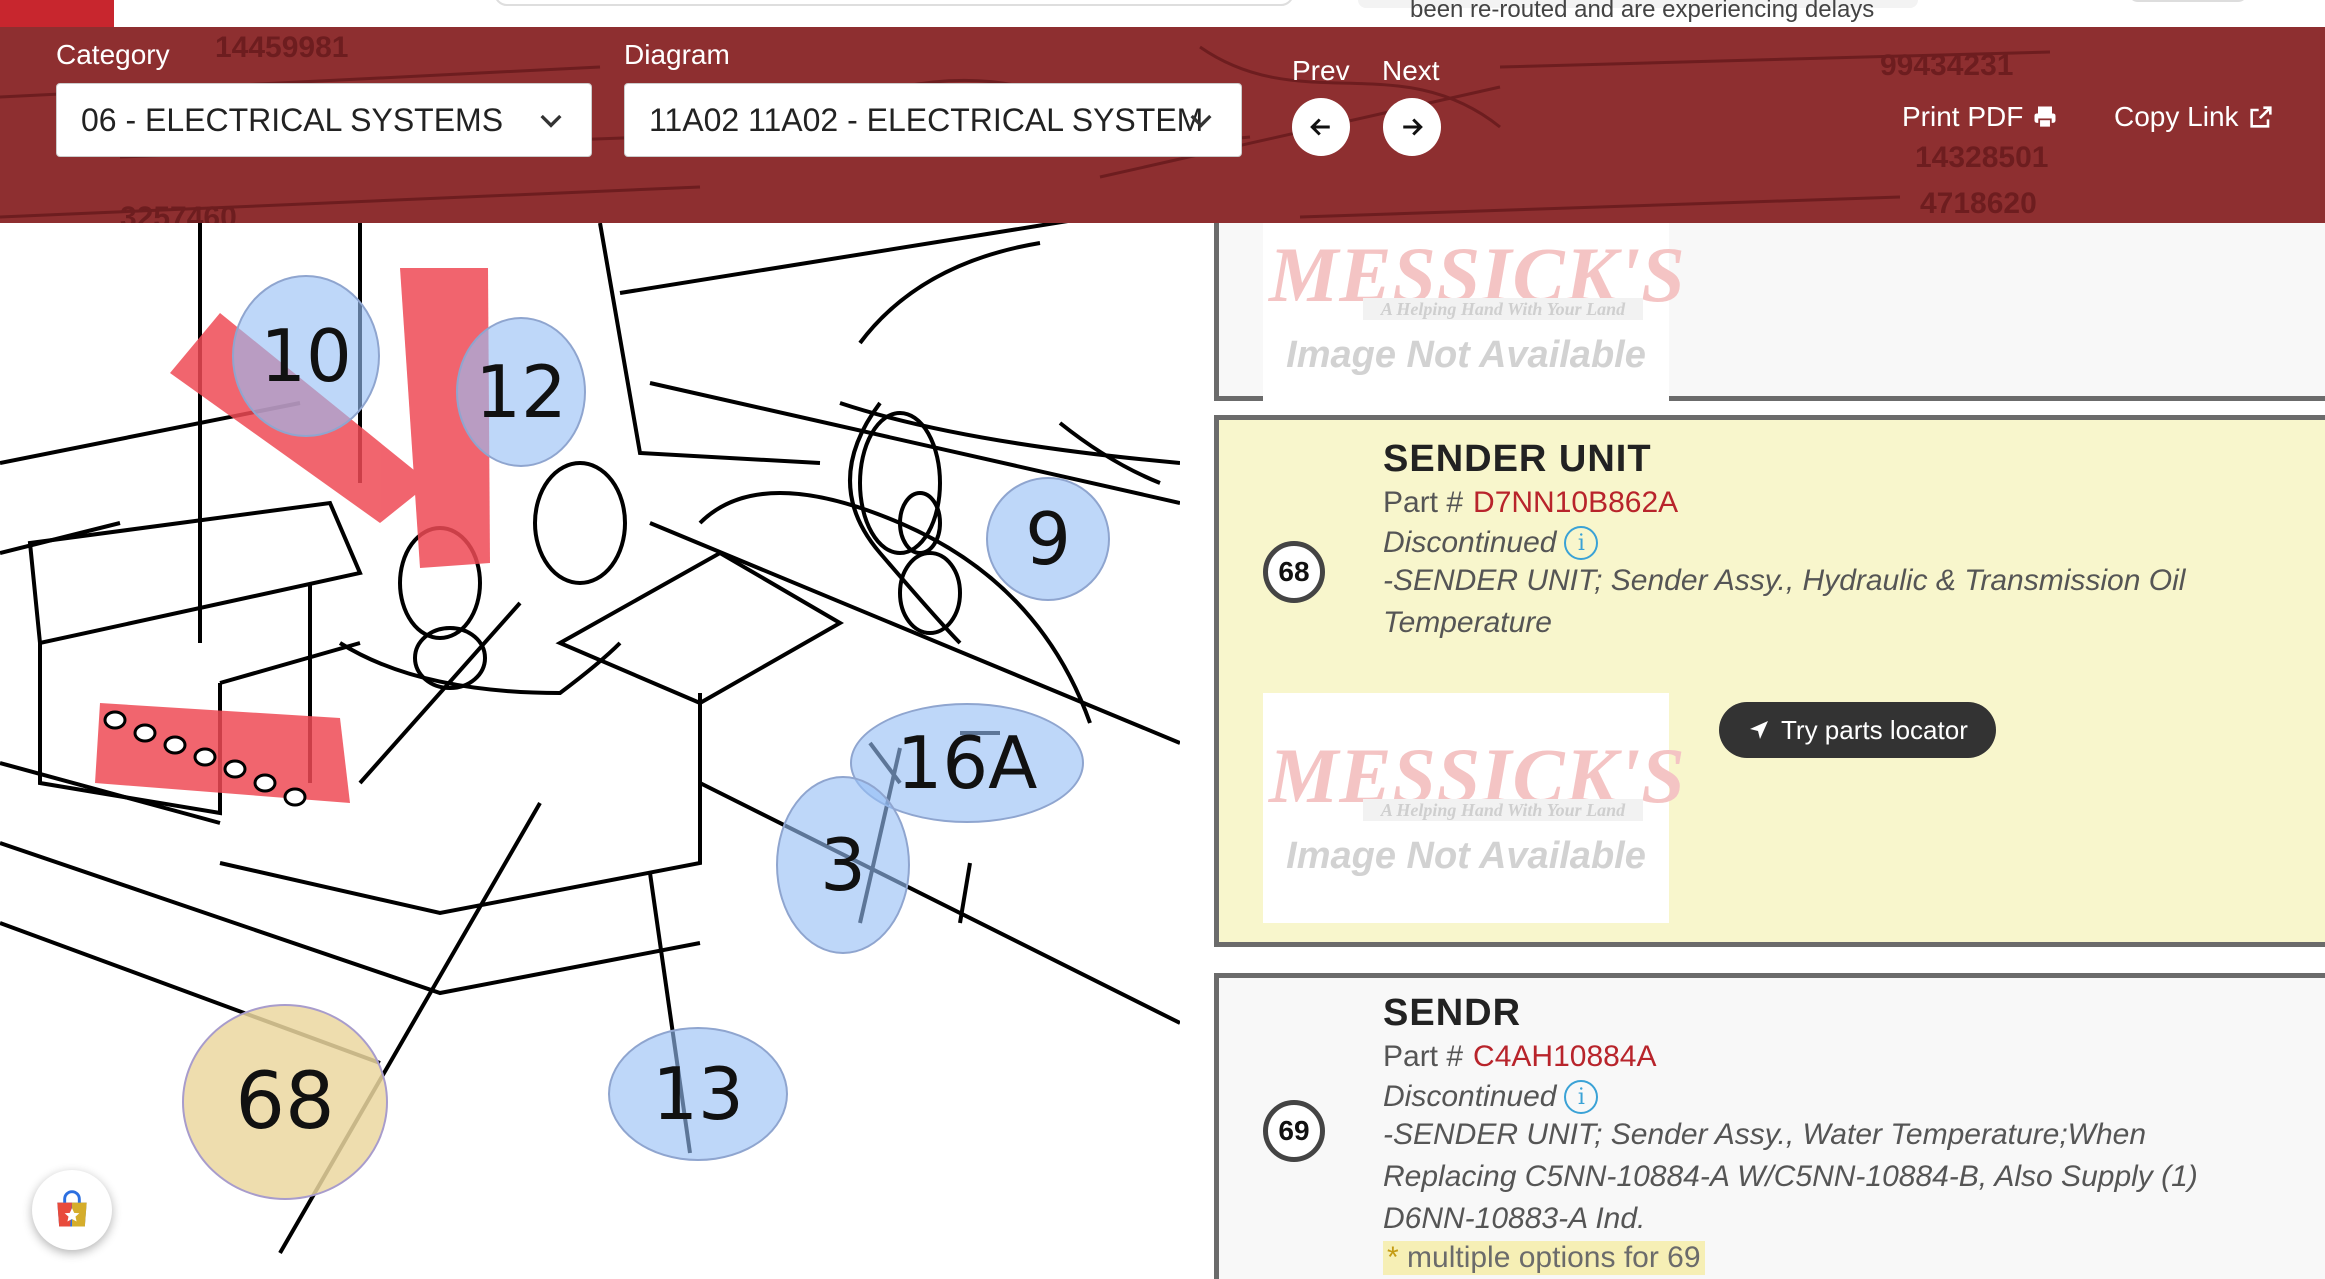  I want to click on callout-9: 9, so click(1048, 539).